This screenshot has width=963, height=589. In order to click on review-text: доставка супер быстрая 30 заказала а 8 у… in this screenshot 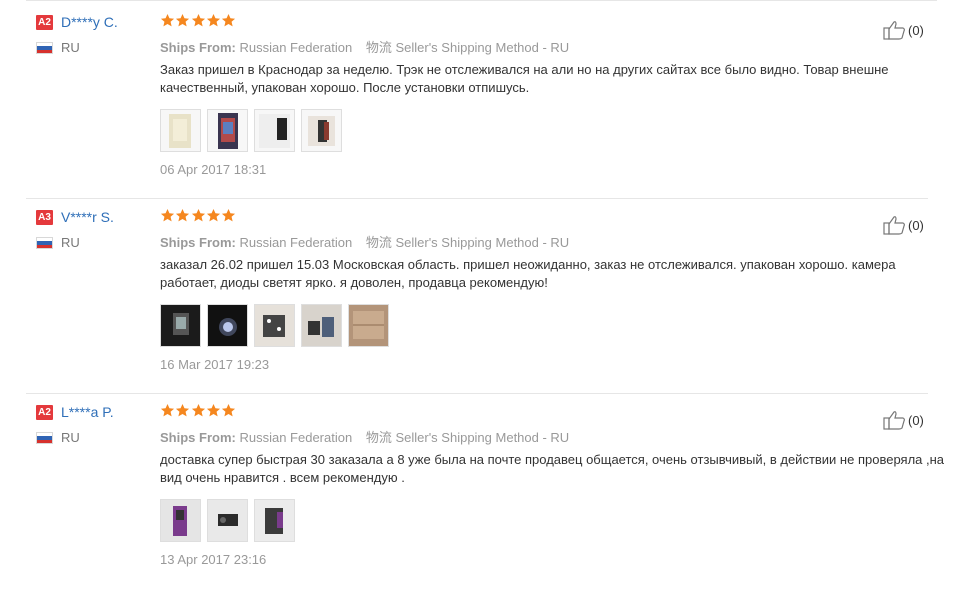, I will do `click(552, 468)`.